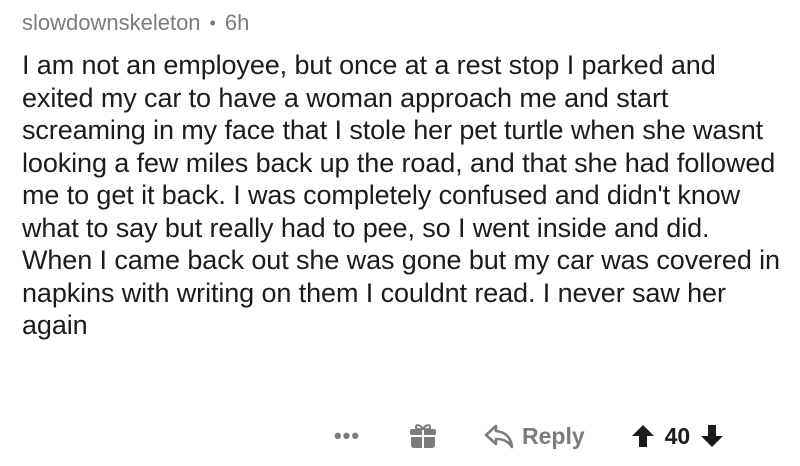  I want to click on comment-age: 6h, so click(237, 22).